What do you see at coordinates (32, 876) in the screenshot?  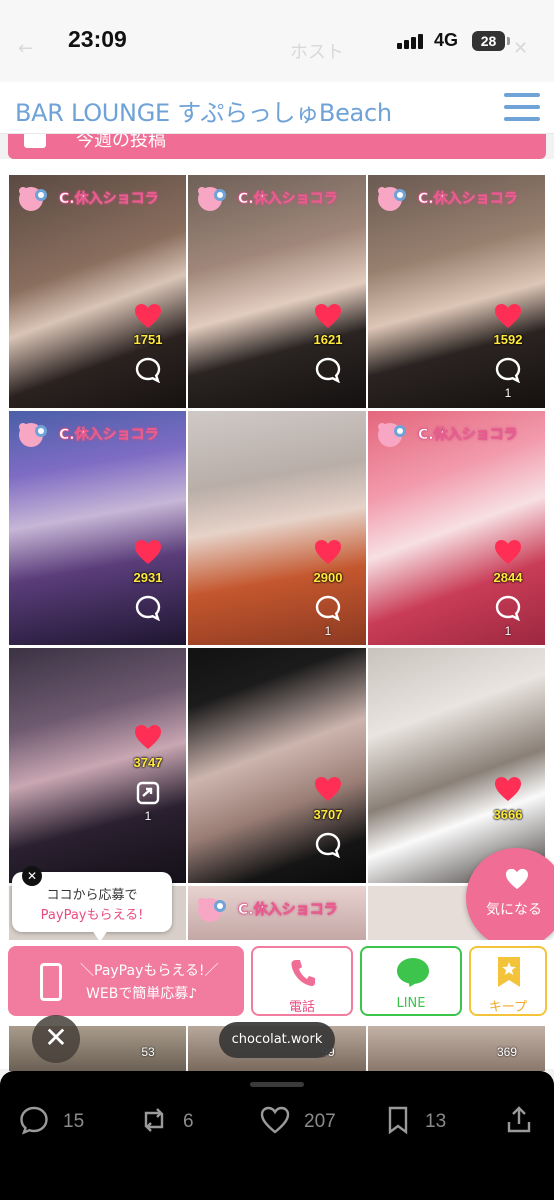 I see `tooltip-close-icon: ✕` at bounding box center [32, 876].